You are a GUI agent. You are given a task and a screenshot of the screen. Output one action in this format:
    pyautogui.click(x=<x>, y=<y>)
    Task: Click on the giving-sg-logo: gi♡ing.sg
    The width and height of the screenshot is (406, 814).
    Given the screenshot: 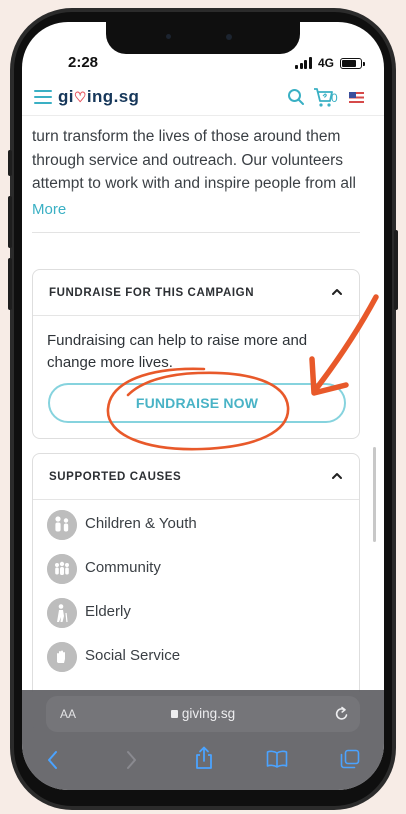 What is the action you would take?
    pyautogui.click(x=98, y=97)
    